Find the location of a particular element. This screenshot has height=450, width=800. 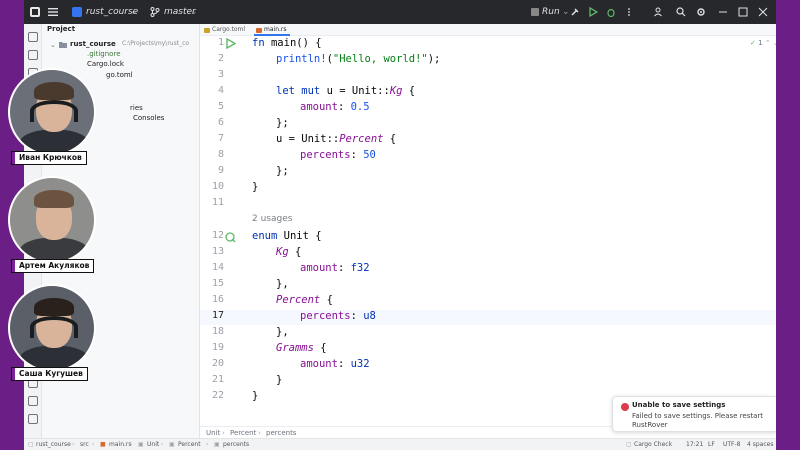

tab-main-rs: main.rs is located at coordinates (272, 30).